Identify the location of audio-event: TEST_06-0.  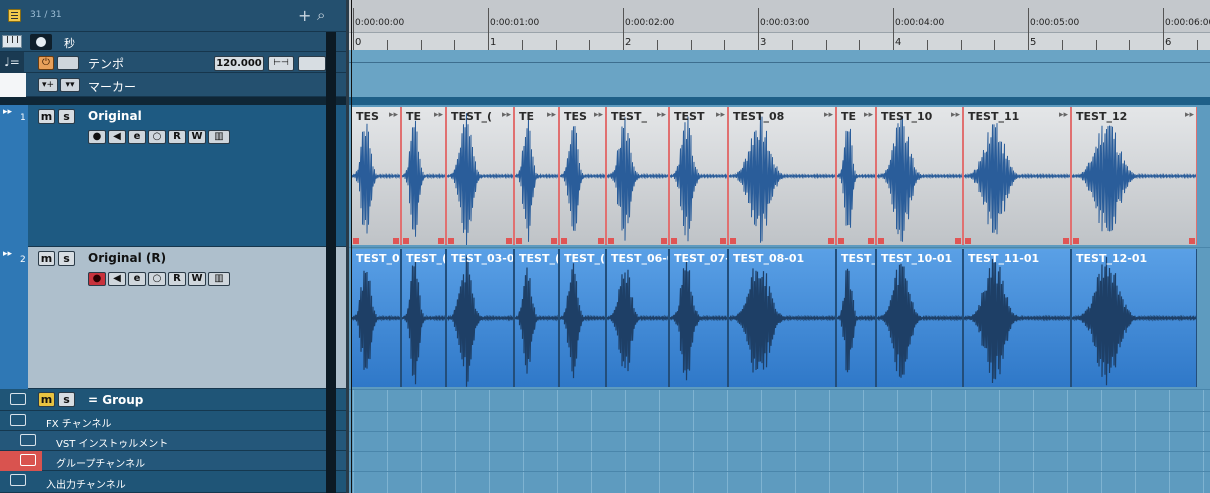
(637, 318).